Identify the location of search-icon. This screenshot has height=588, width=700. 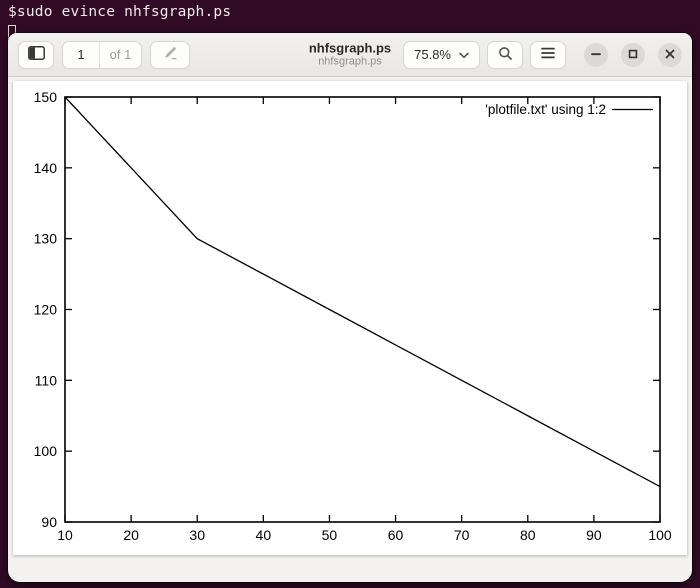
(505, 55).